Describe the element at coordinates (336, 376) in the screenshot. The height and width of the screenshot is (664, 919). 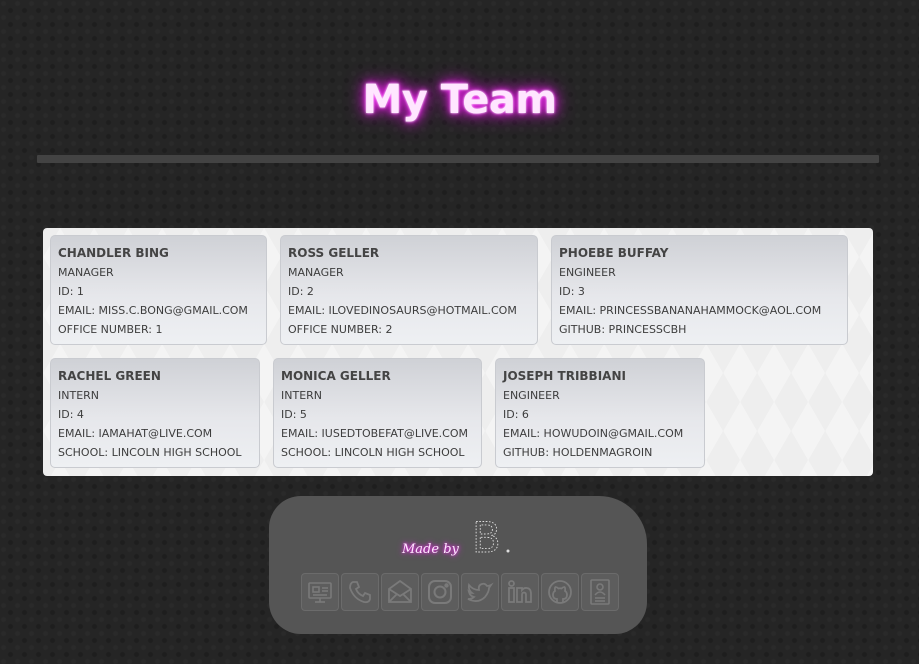
I see `employee-name: Monica Geller` at that location.